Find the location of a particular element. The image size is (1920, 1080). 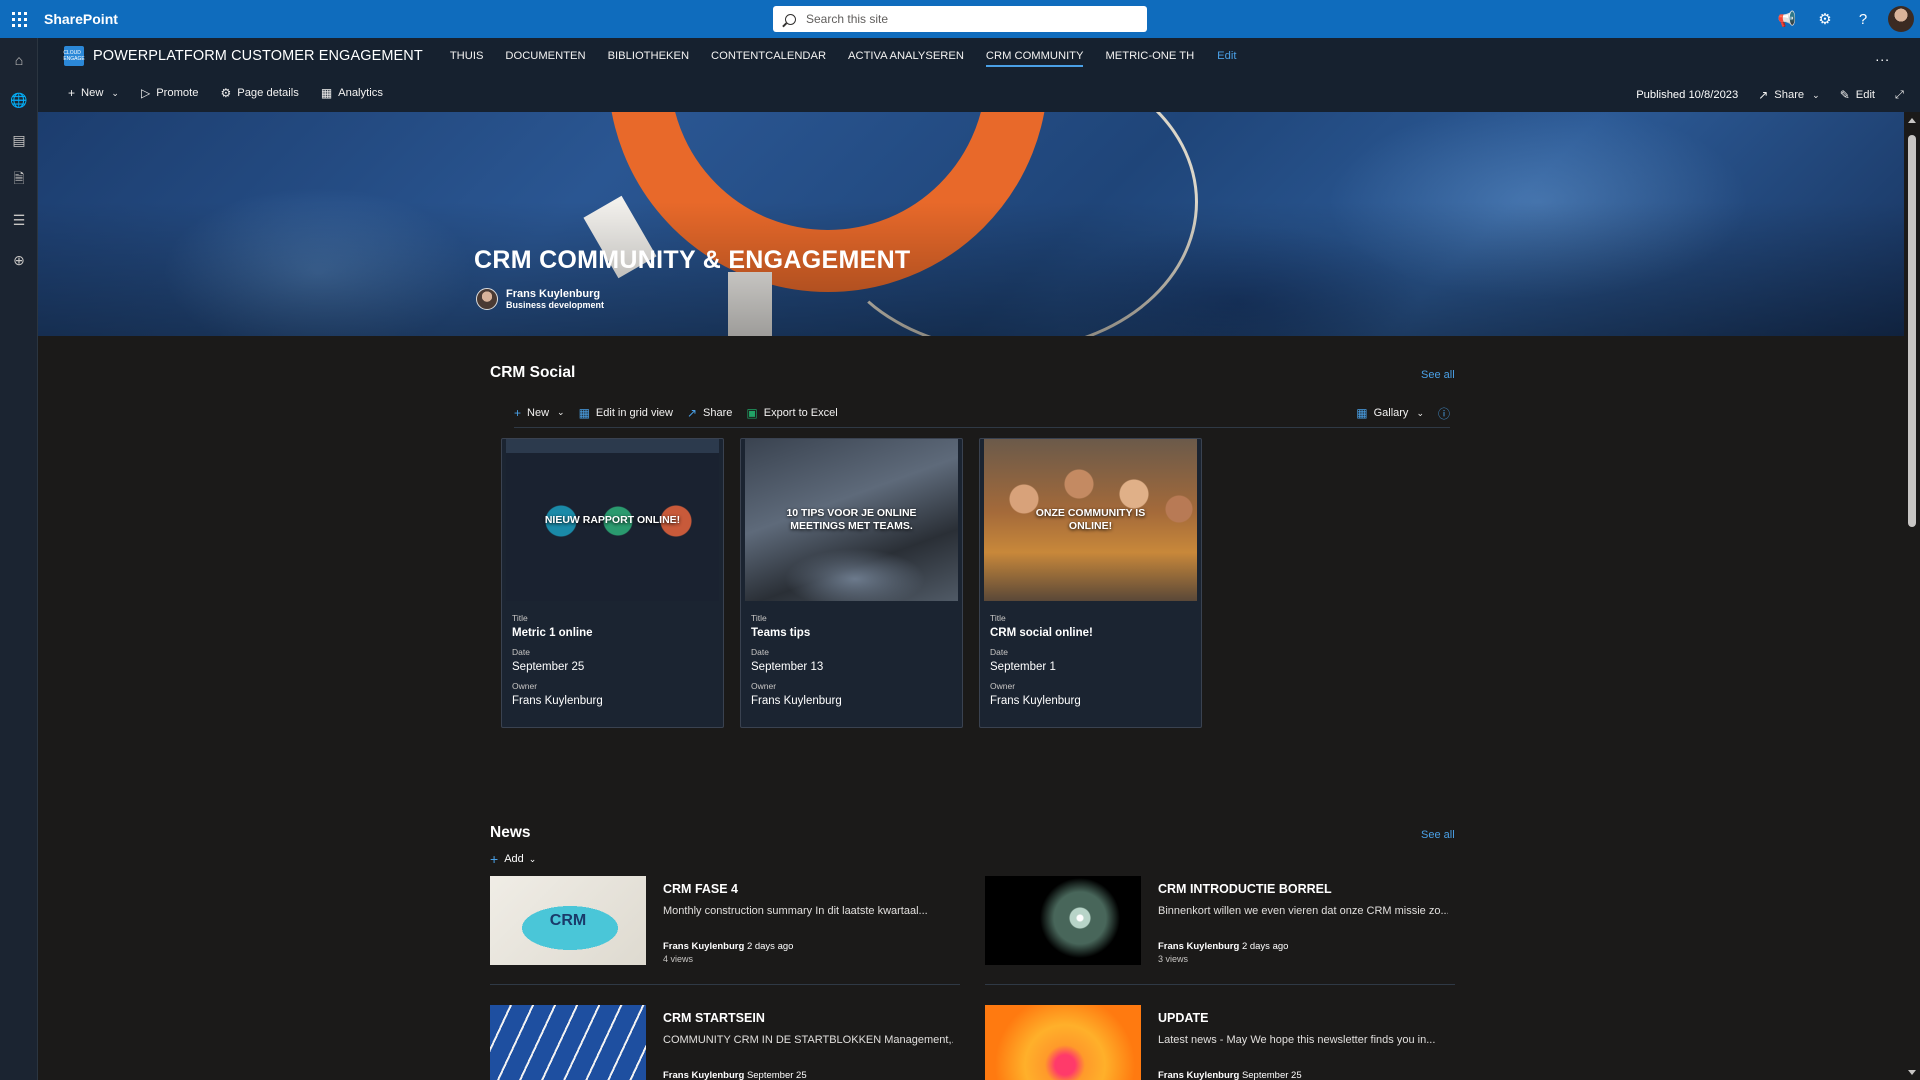

news-thumbnail: CRM is located at coordinates (568, 920).